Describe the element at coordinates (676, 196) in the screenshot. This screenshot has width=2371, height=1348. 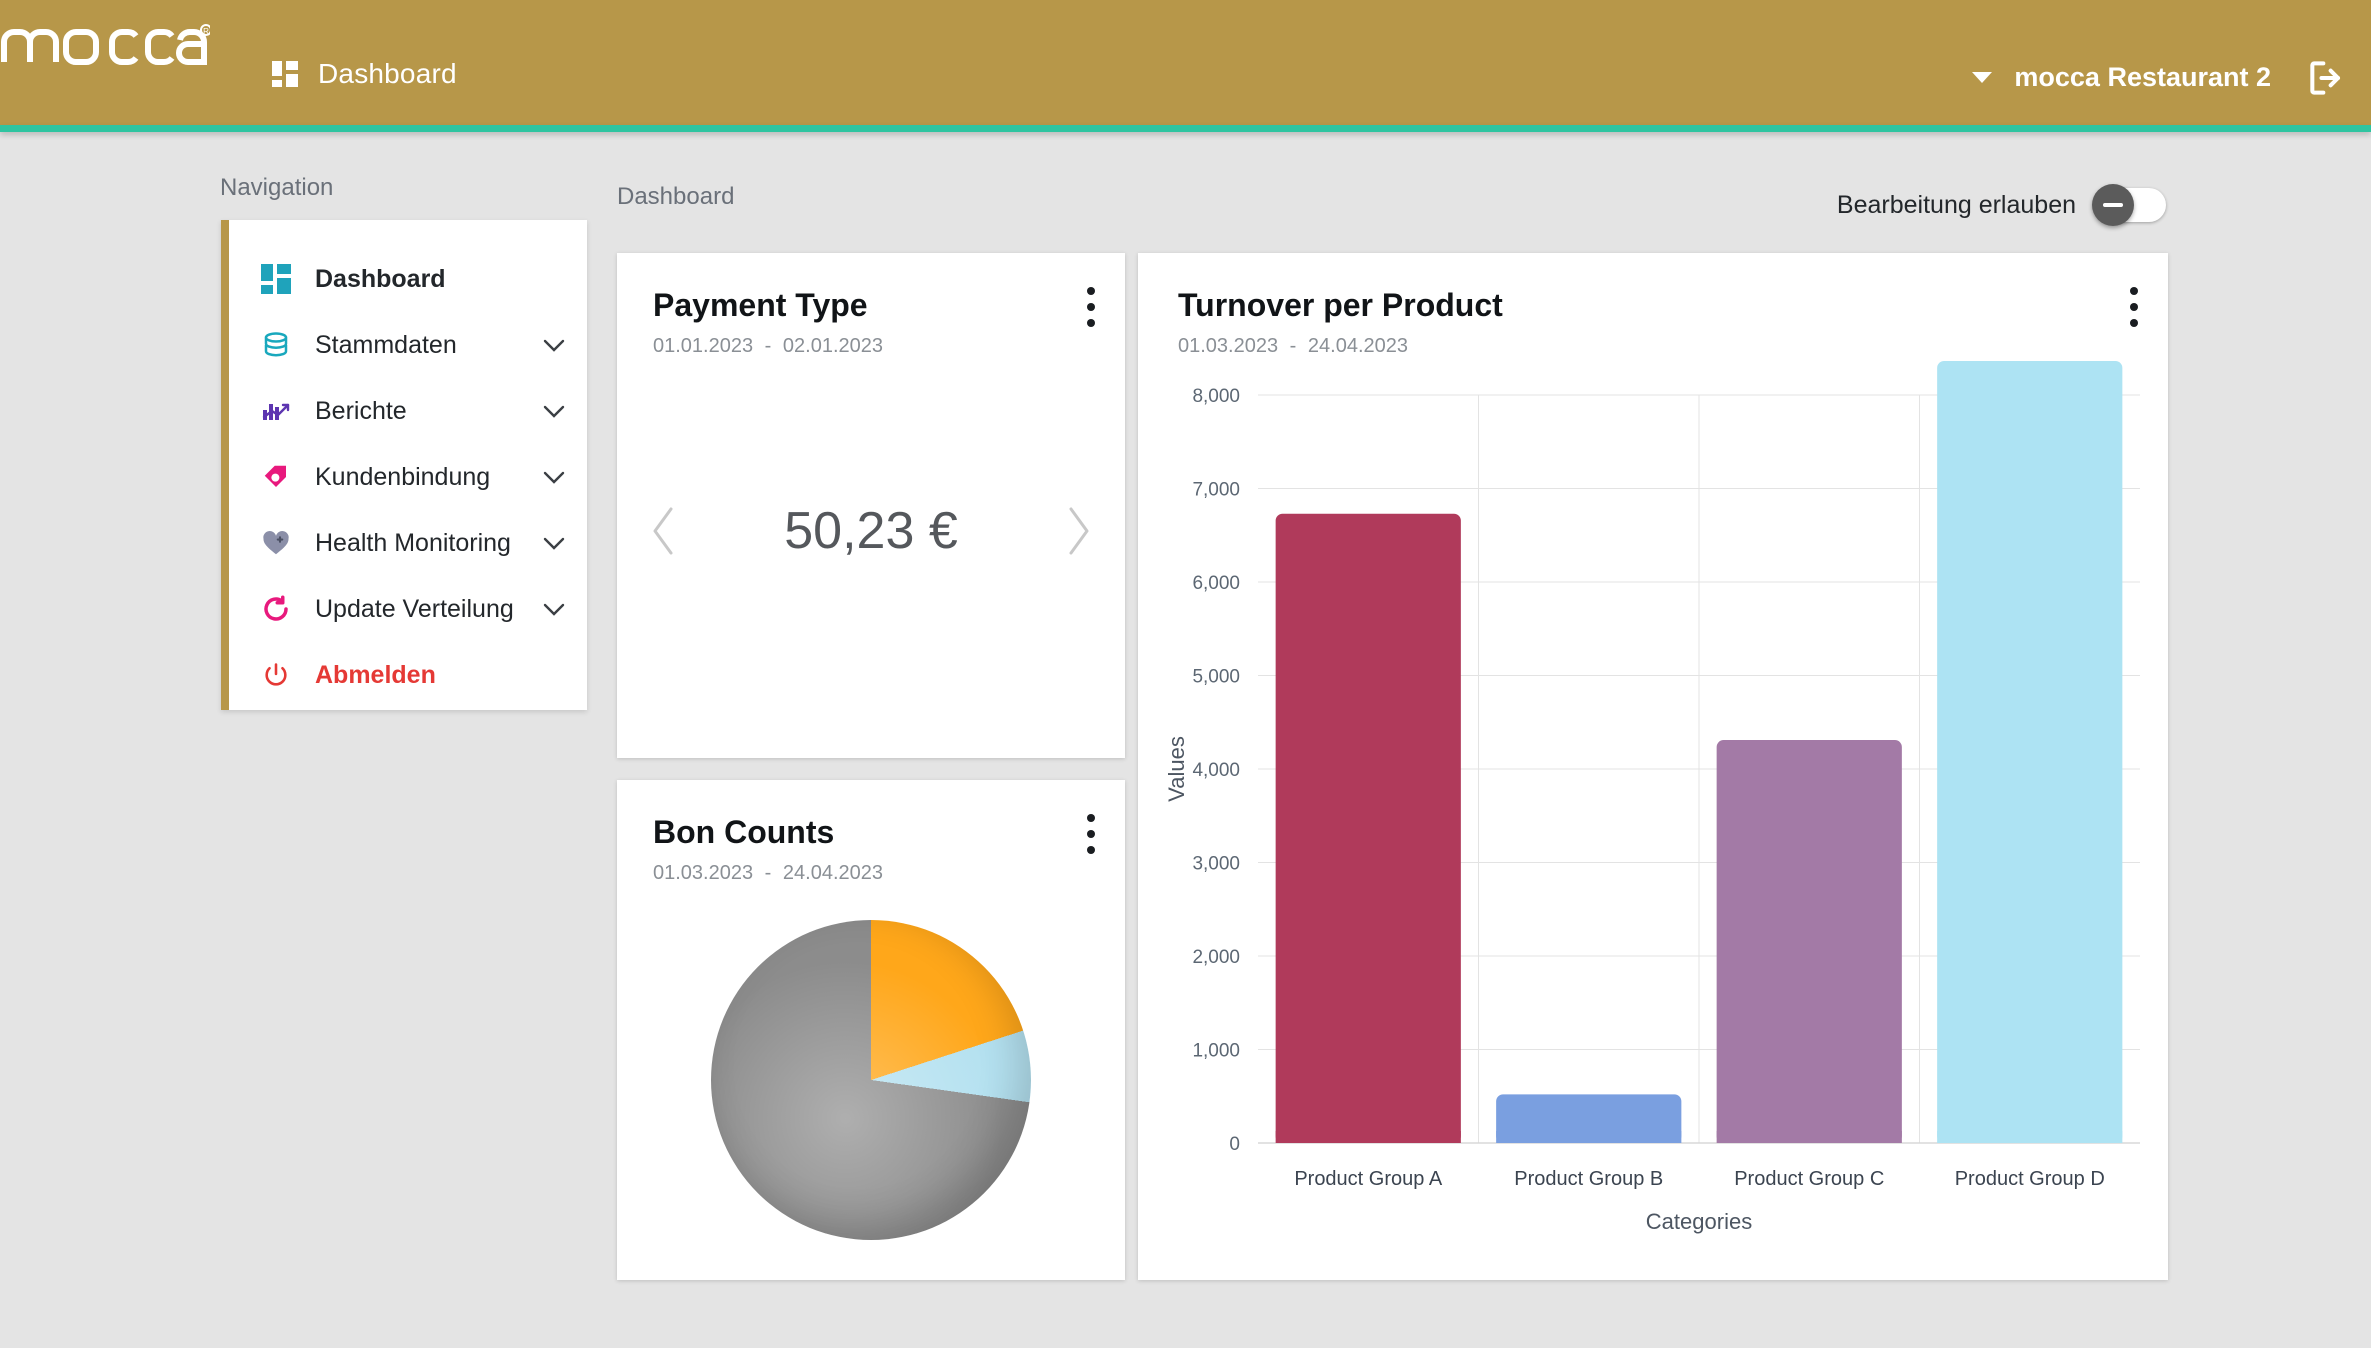
I see `breadcrumb: Dashboard` at that location.